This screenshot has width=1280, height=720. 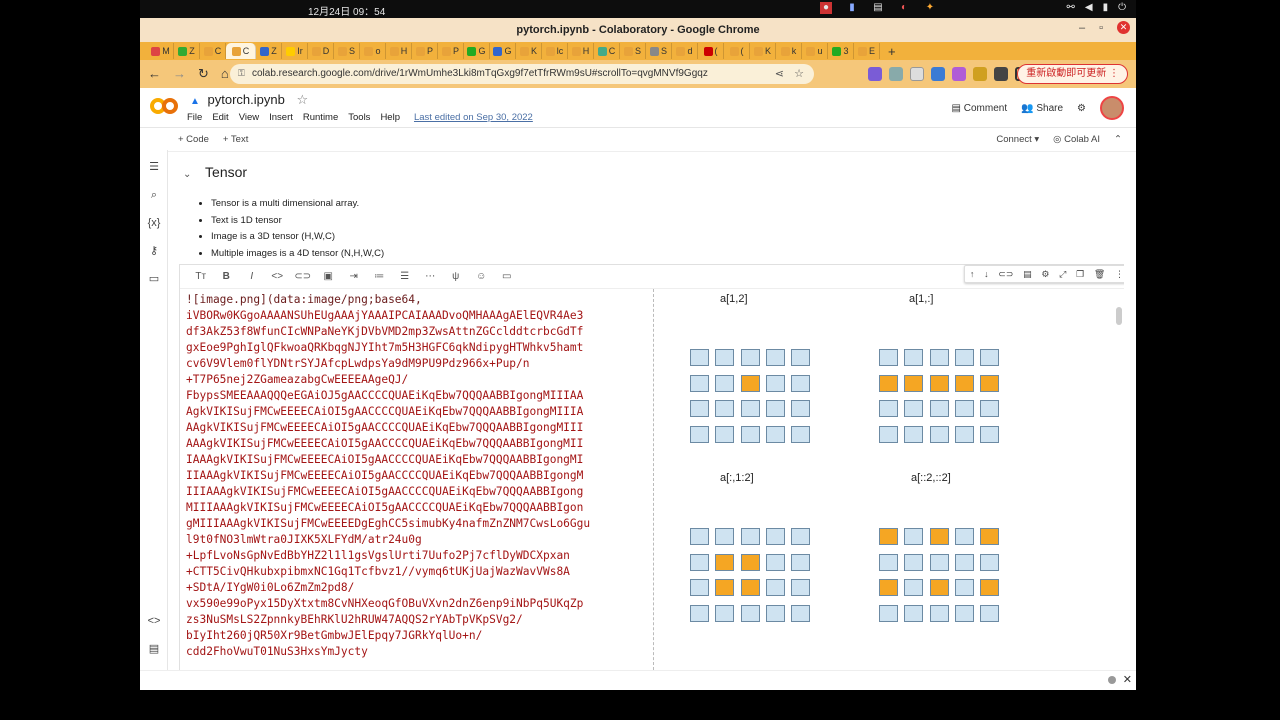 I want to click on move-down-icon: ↓, so click(x=986, y=274).